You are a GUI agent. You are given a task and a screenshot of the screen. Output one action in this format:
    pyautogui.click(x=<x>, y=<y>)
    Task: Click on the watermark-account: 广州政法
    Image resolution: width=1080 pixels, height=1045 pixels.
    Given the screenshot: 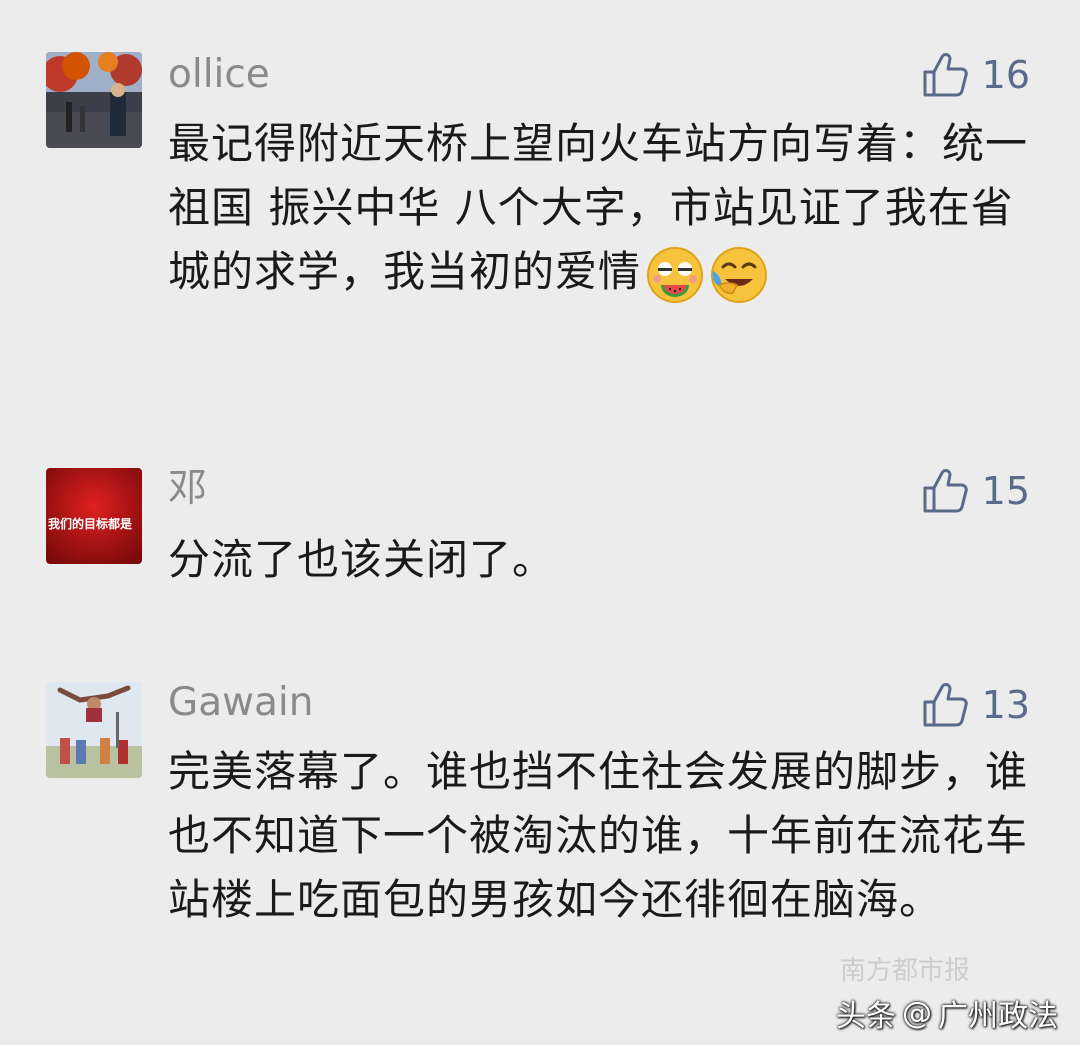 What is the action you would take?
    pyautogui.click(x=998, y=1016)
    